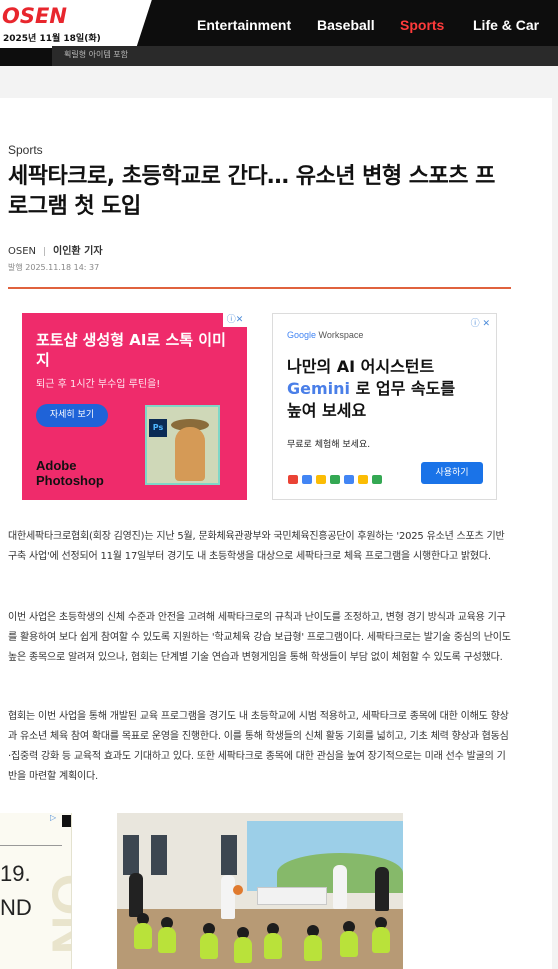  What do you see at coordinates (340, 335) in the screenshot?
I see `workspace-word: Workspace` at bounding box center [340, 335].